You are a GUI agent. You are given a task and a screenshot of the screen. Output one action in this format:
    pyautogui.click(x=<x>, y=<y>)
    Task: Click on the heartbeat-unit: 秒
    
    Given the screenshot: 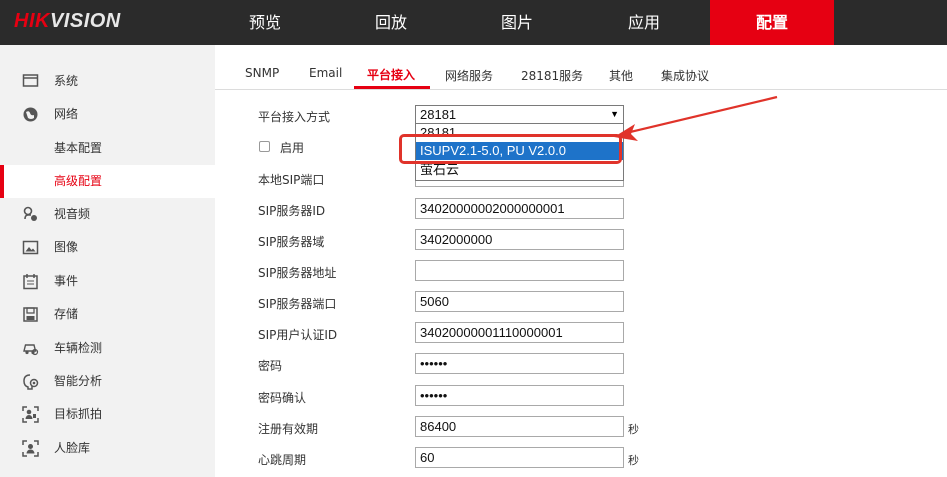 What is the action you would take?
    pyautogui.click(x=633, y=460)
    